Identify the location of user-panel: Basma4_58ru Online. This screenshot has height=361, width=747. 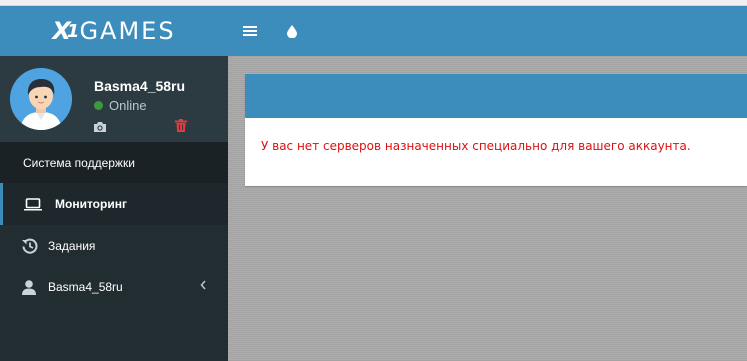
(114, 99).